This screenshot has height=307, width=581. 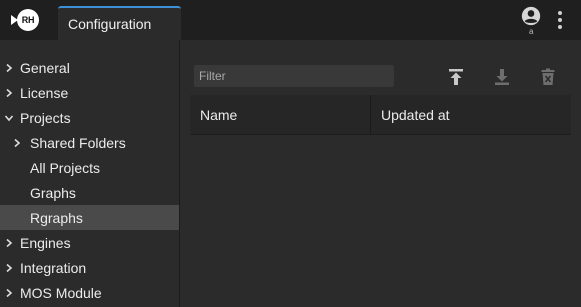 What do you see at coordinates (89, 242) in the screenshot?
I see `sidebar-item-engines: Engines` at bounding box center [89, 242].